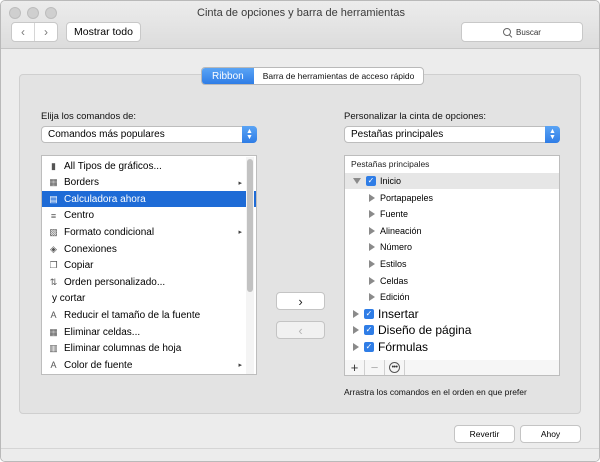  What do you see at coordinates (339, 76) in the screenshot?
I see `tab-quick-access-toolbar: Barra de herramientas de acceso rápido` at bounding box center [339, 76].